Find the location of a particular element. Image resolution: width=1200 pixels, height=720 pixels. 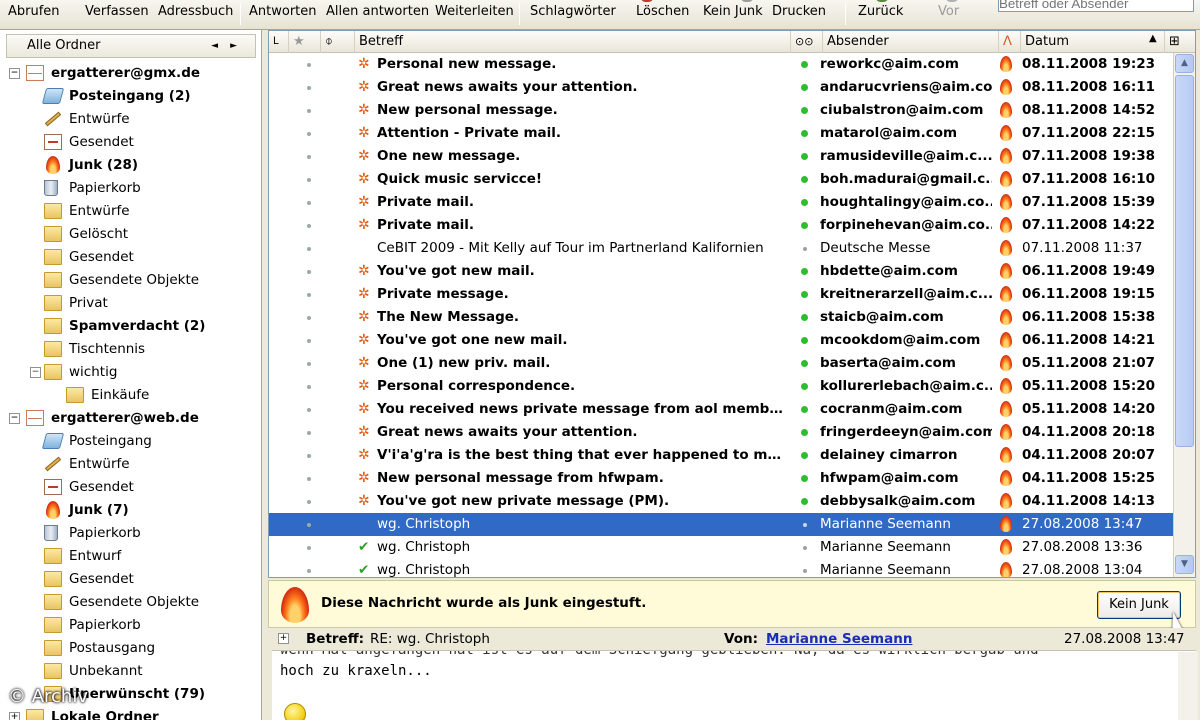

thread-column-header: ᒪ is located at coordinates (279, 42).